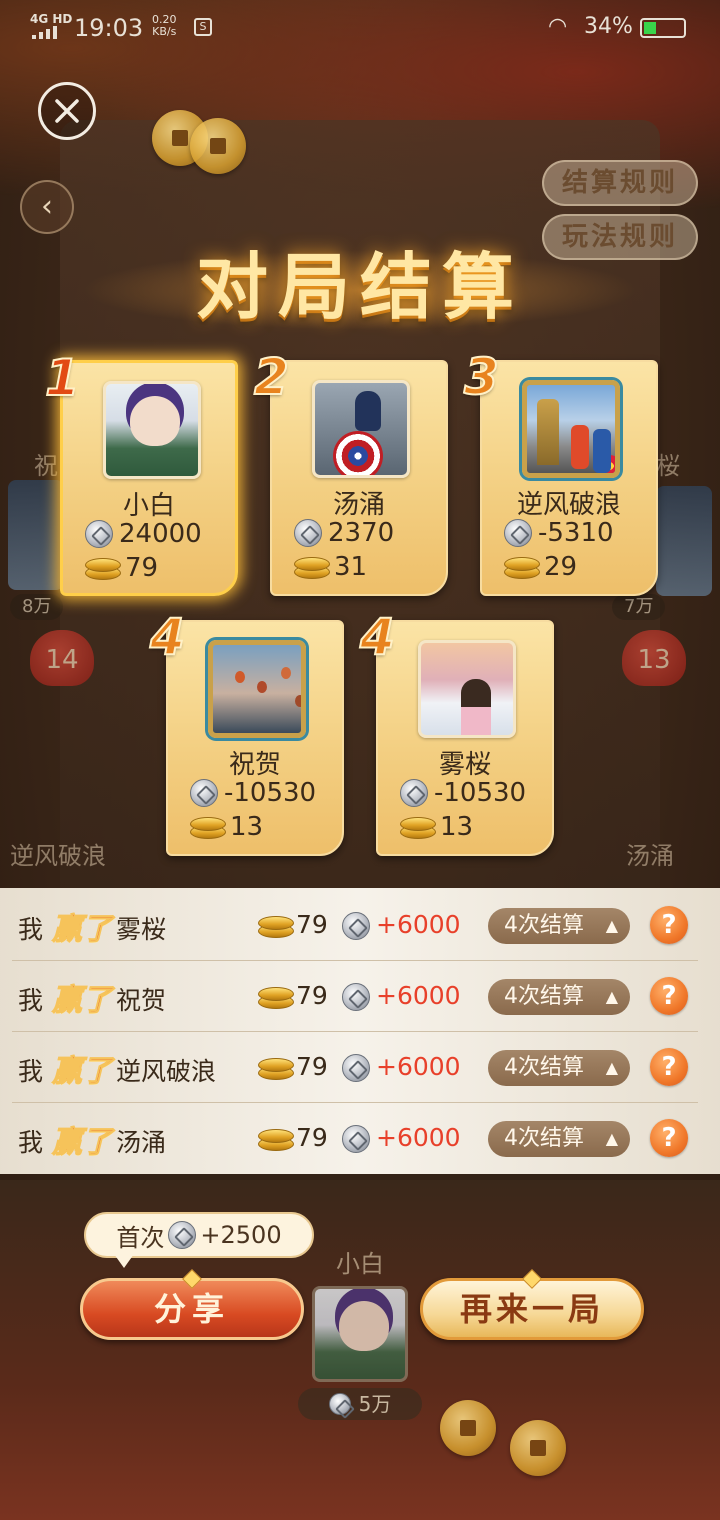 The image size is (720, 1520). I want to click on settle-rules-button: 结算规则, so click(620, 183).